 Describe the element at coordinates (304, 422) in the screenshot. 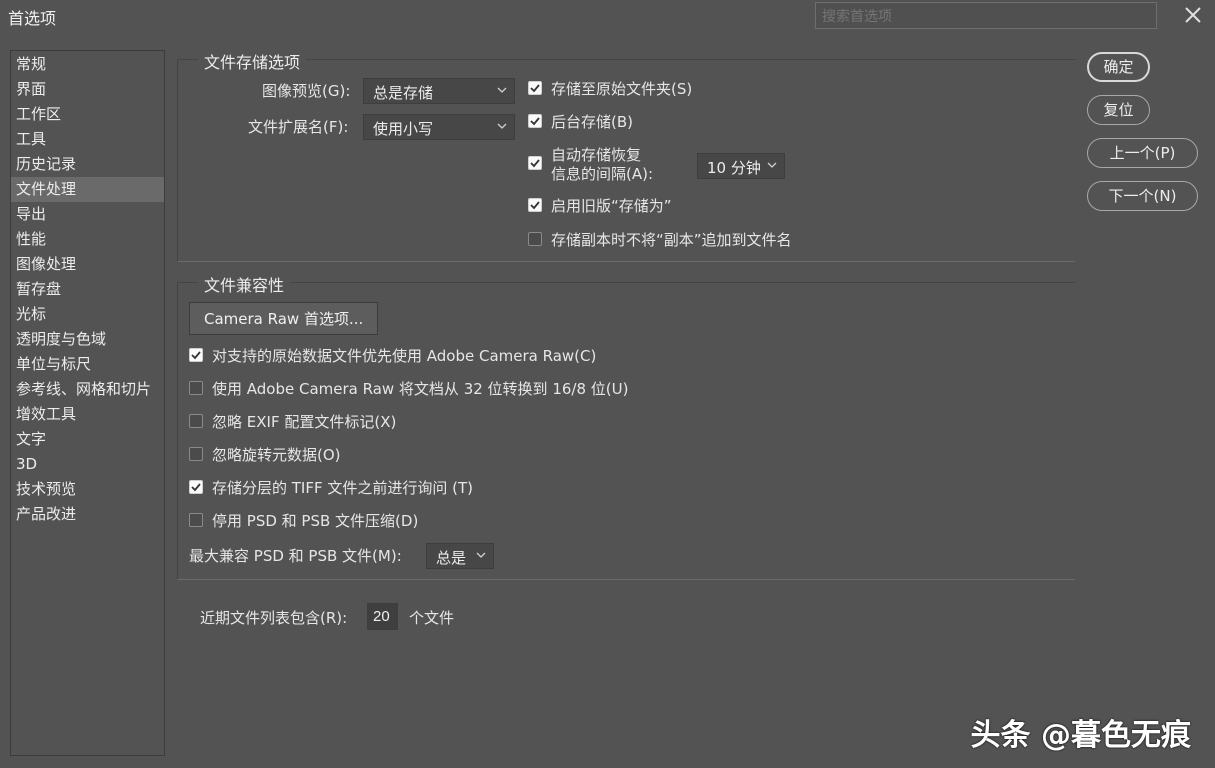

I see `compat-option-label: 忽略 EXIF 配置文件标记(X)` at that location.